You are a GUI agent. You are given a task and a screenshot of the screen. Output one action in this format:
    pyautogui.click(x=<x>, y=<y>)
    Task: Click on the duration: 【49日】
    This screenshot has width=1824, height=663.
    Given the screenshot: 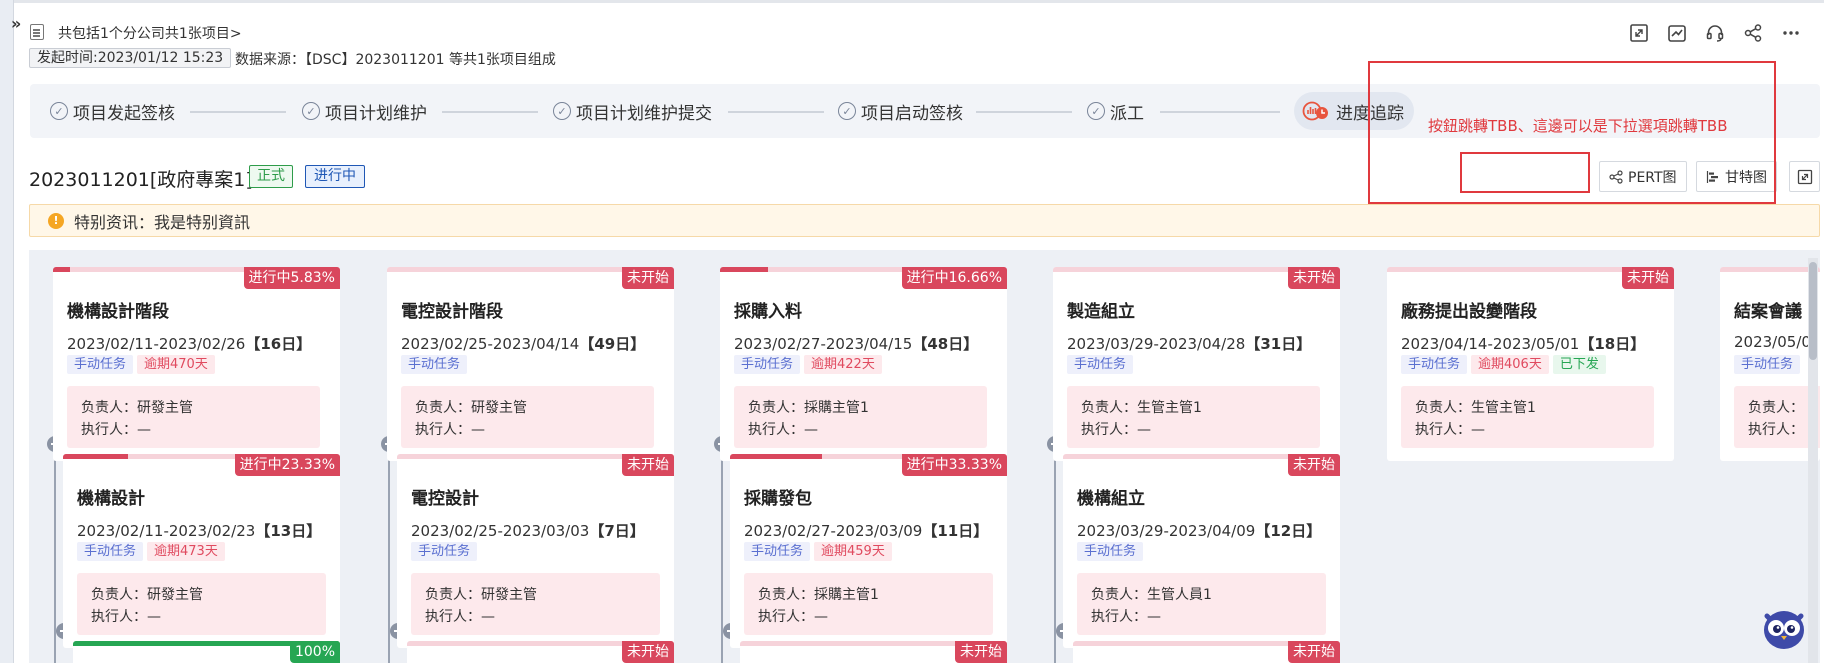 What is the action you would take?
    pyautogui.click(x=612, y=344)
    